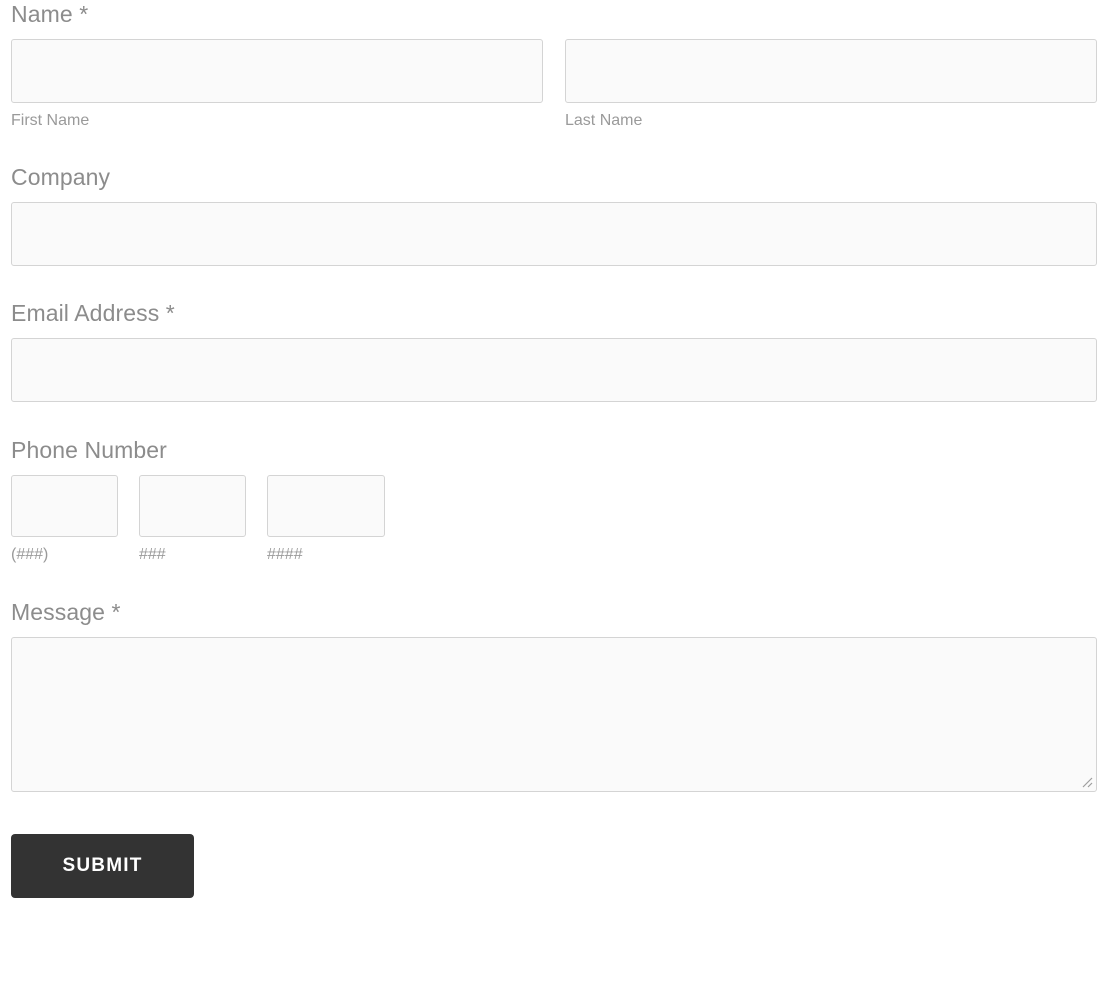 Image resolution: width=1108 pixels, height=990 pixels. Describe the element at coordinates (277, 71) in the screenshot. I see `first-name-input` at that location.